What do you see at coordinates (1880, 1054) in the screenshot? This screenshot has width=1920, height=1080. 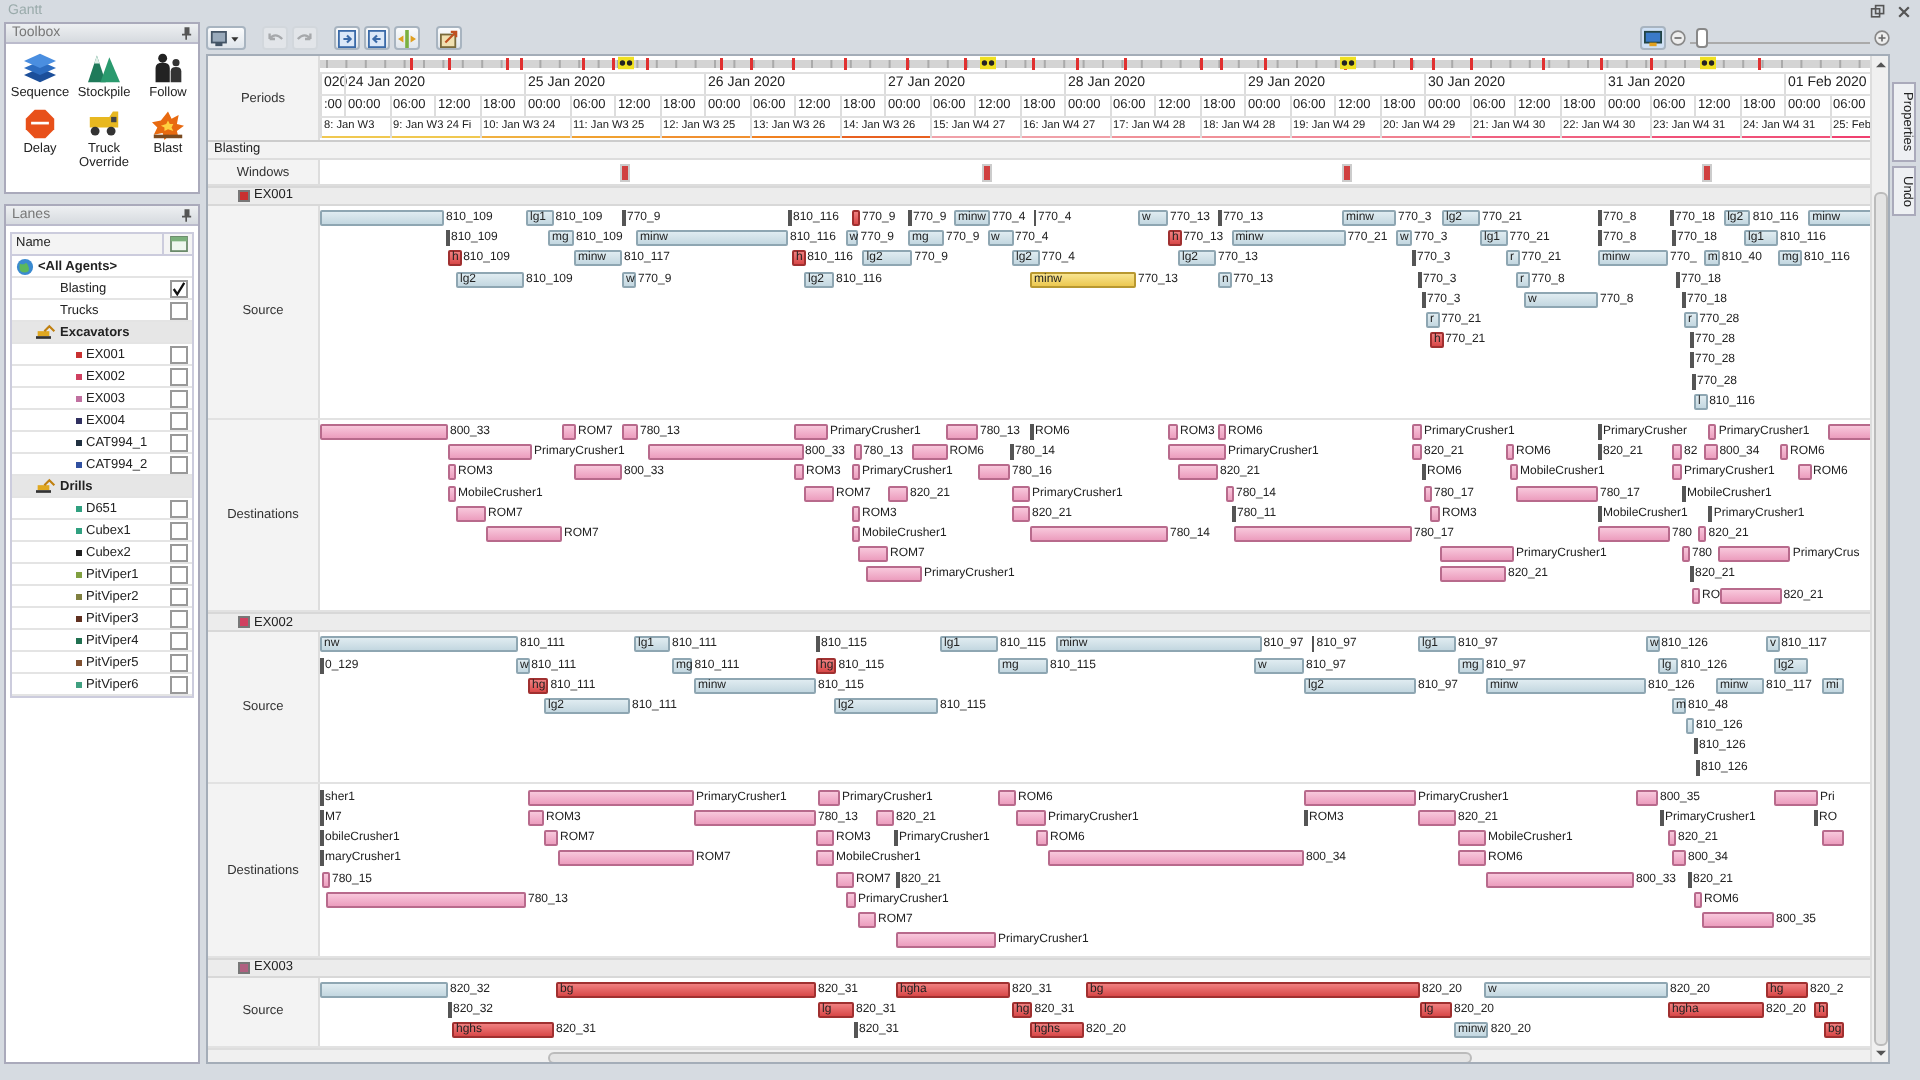 I see `scroll-down-icon` at bounding box center [1880, 1054].